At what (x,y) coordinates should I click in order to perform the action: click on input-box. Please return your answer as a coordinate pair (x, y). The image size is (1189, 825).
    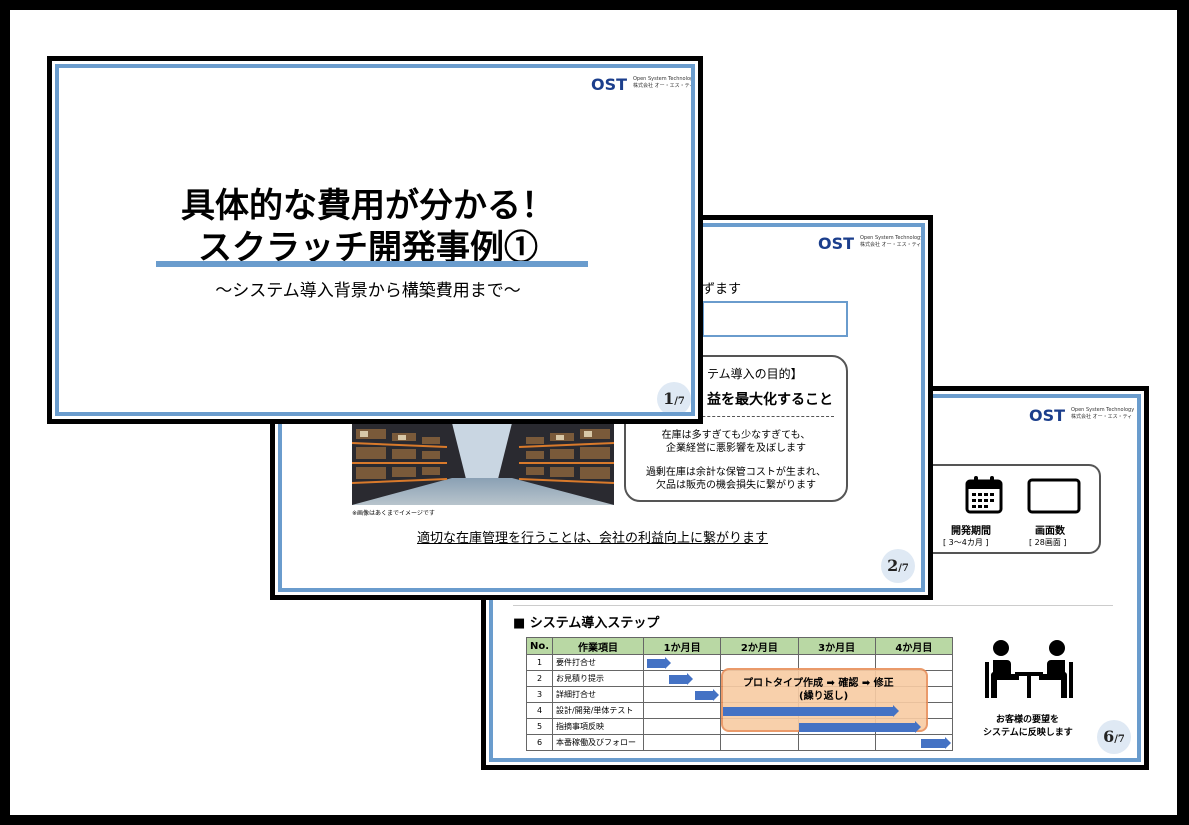
    Looking at the image, I should click on (775, 319).